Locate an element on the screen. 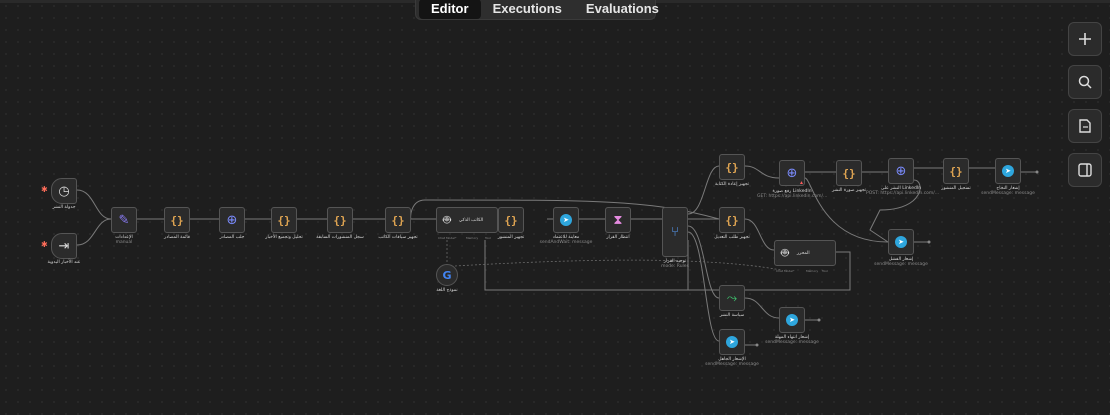 The image size is (1110, 415). language-model-node: G is located at coordinates (447, 275).